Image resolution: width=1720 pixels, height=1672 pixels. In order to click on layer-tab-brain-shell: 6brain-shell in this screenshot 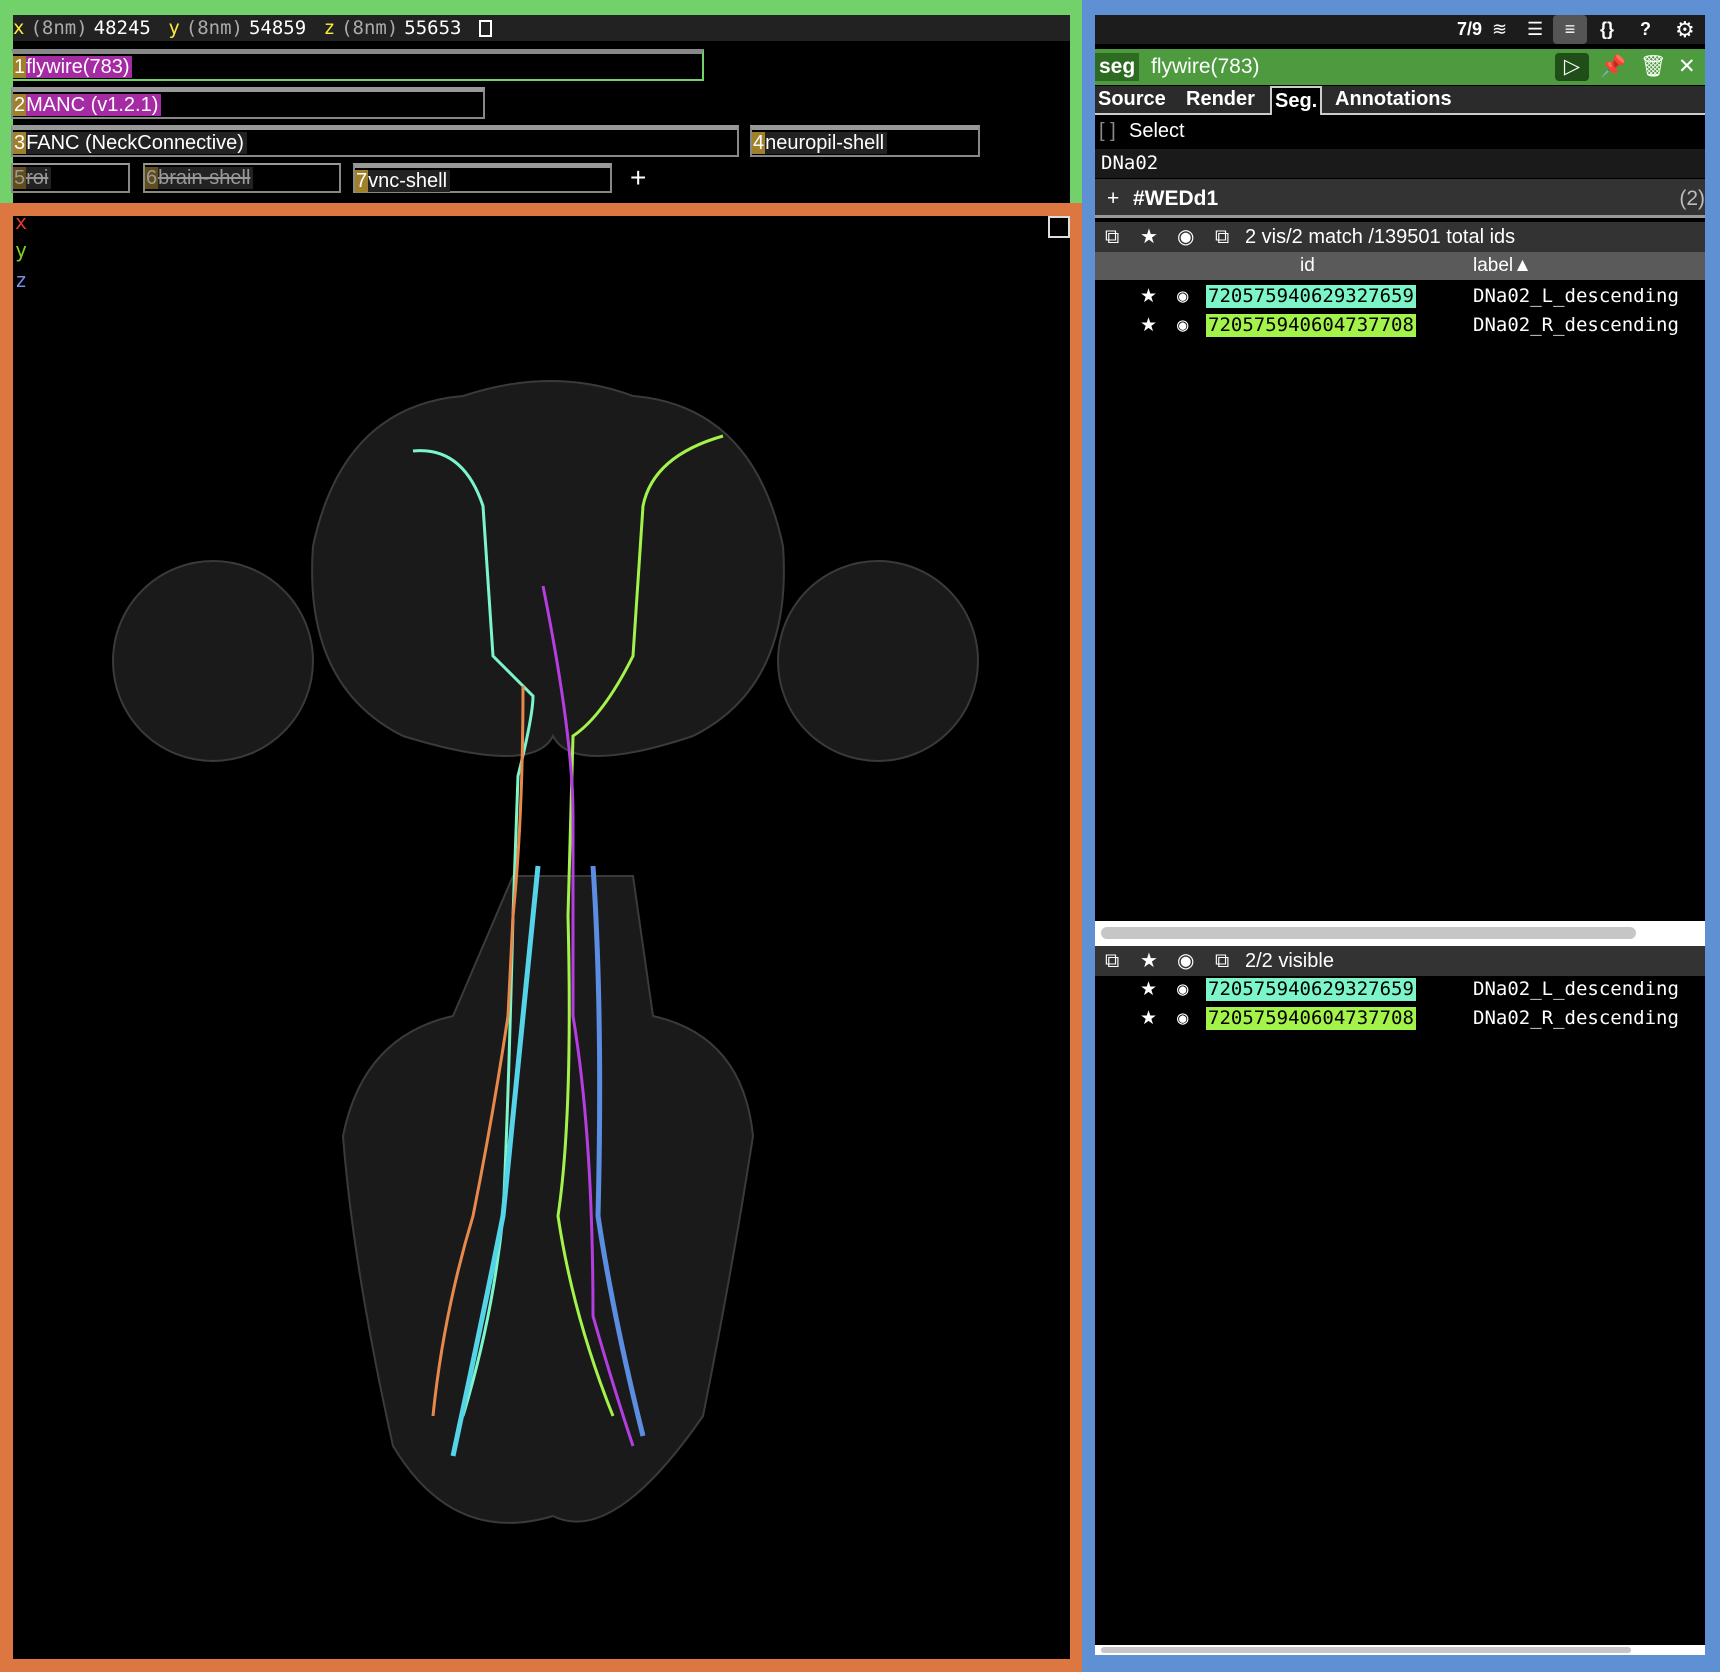, I will do `click(242, 178)`.